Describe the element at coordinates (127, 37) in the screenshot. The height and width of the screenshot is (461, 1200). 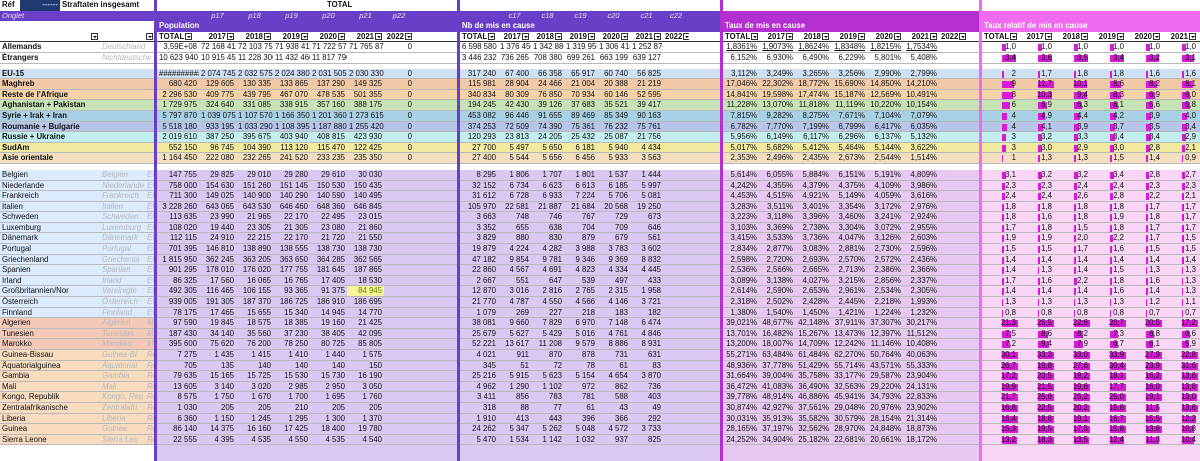
I see `filter-sub-column` at that location.